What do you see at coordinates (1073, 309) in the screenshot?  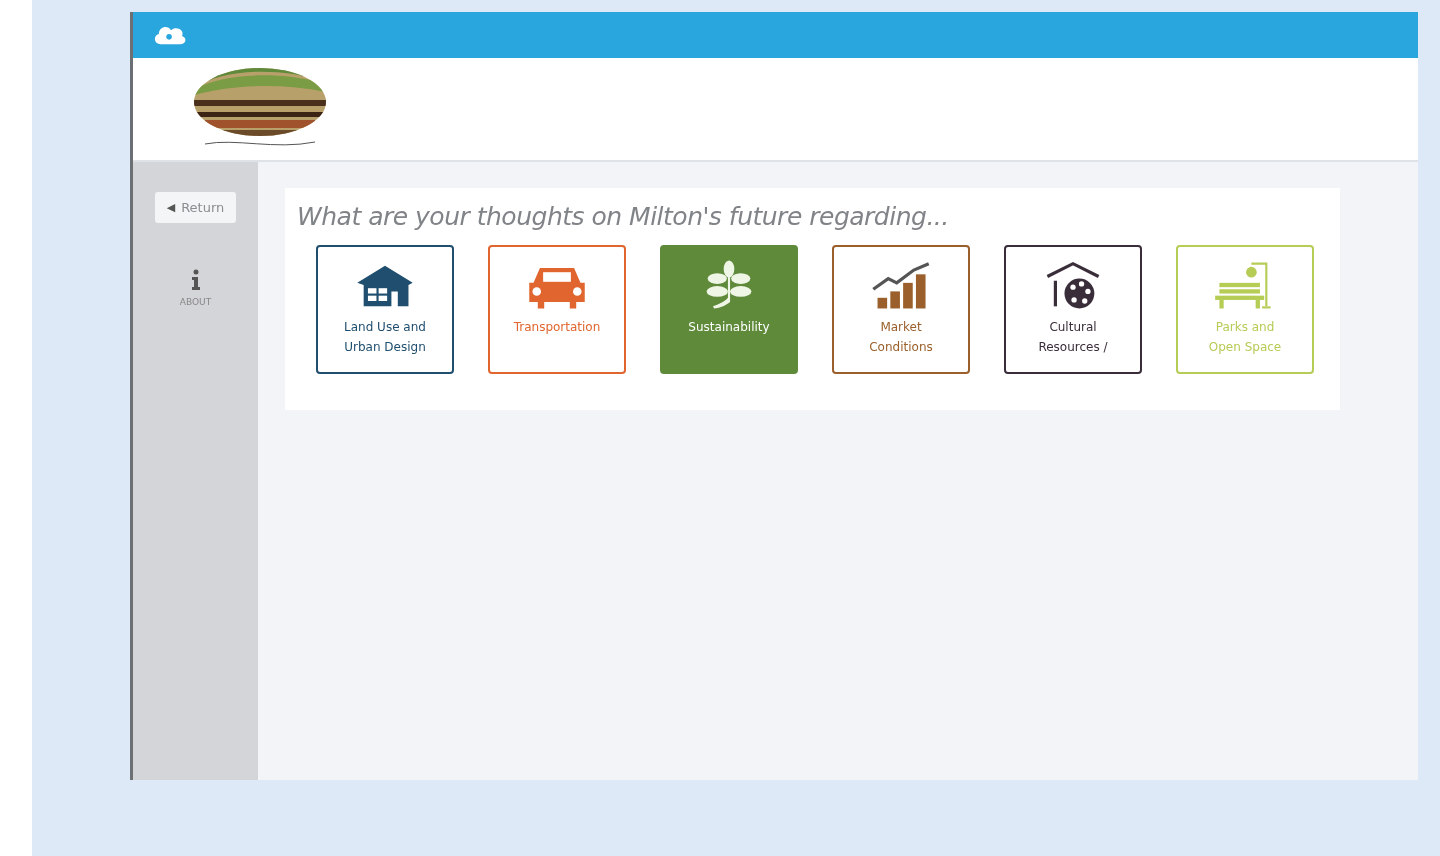 I see `topic-tile: Cultural Resources /` at bounding box center [1073, 309].